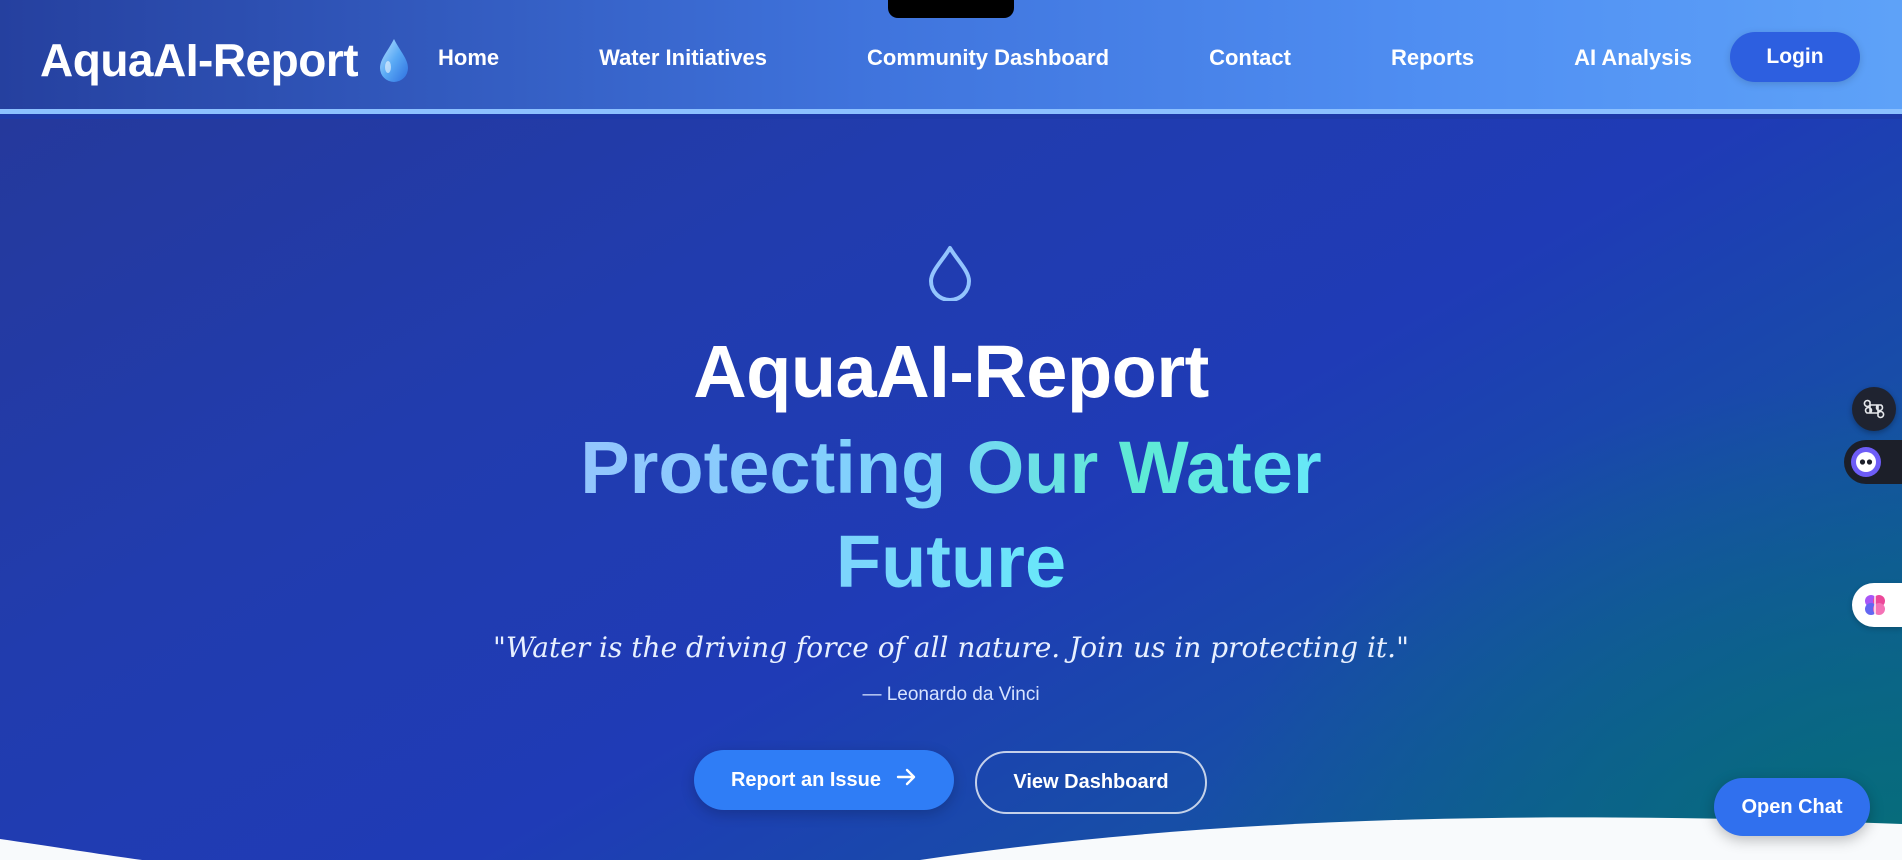 Image resolution: width=1902 pixels, height=860 pixels. What do you see at coordinates (950, 275) in the screenshot?
I see `water-drop-outline-icon` at bounding box center [950, 275].